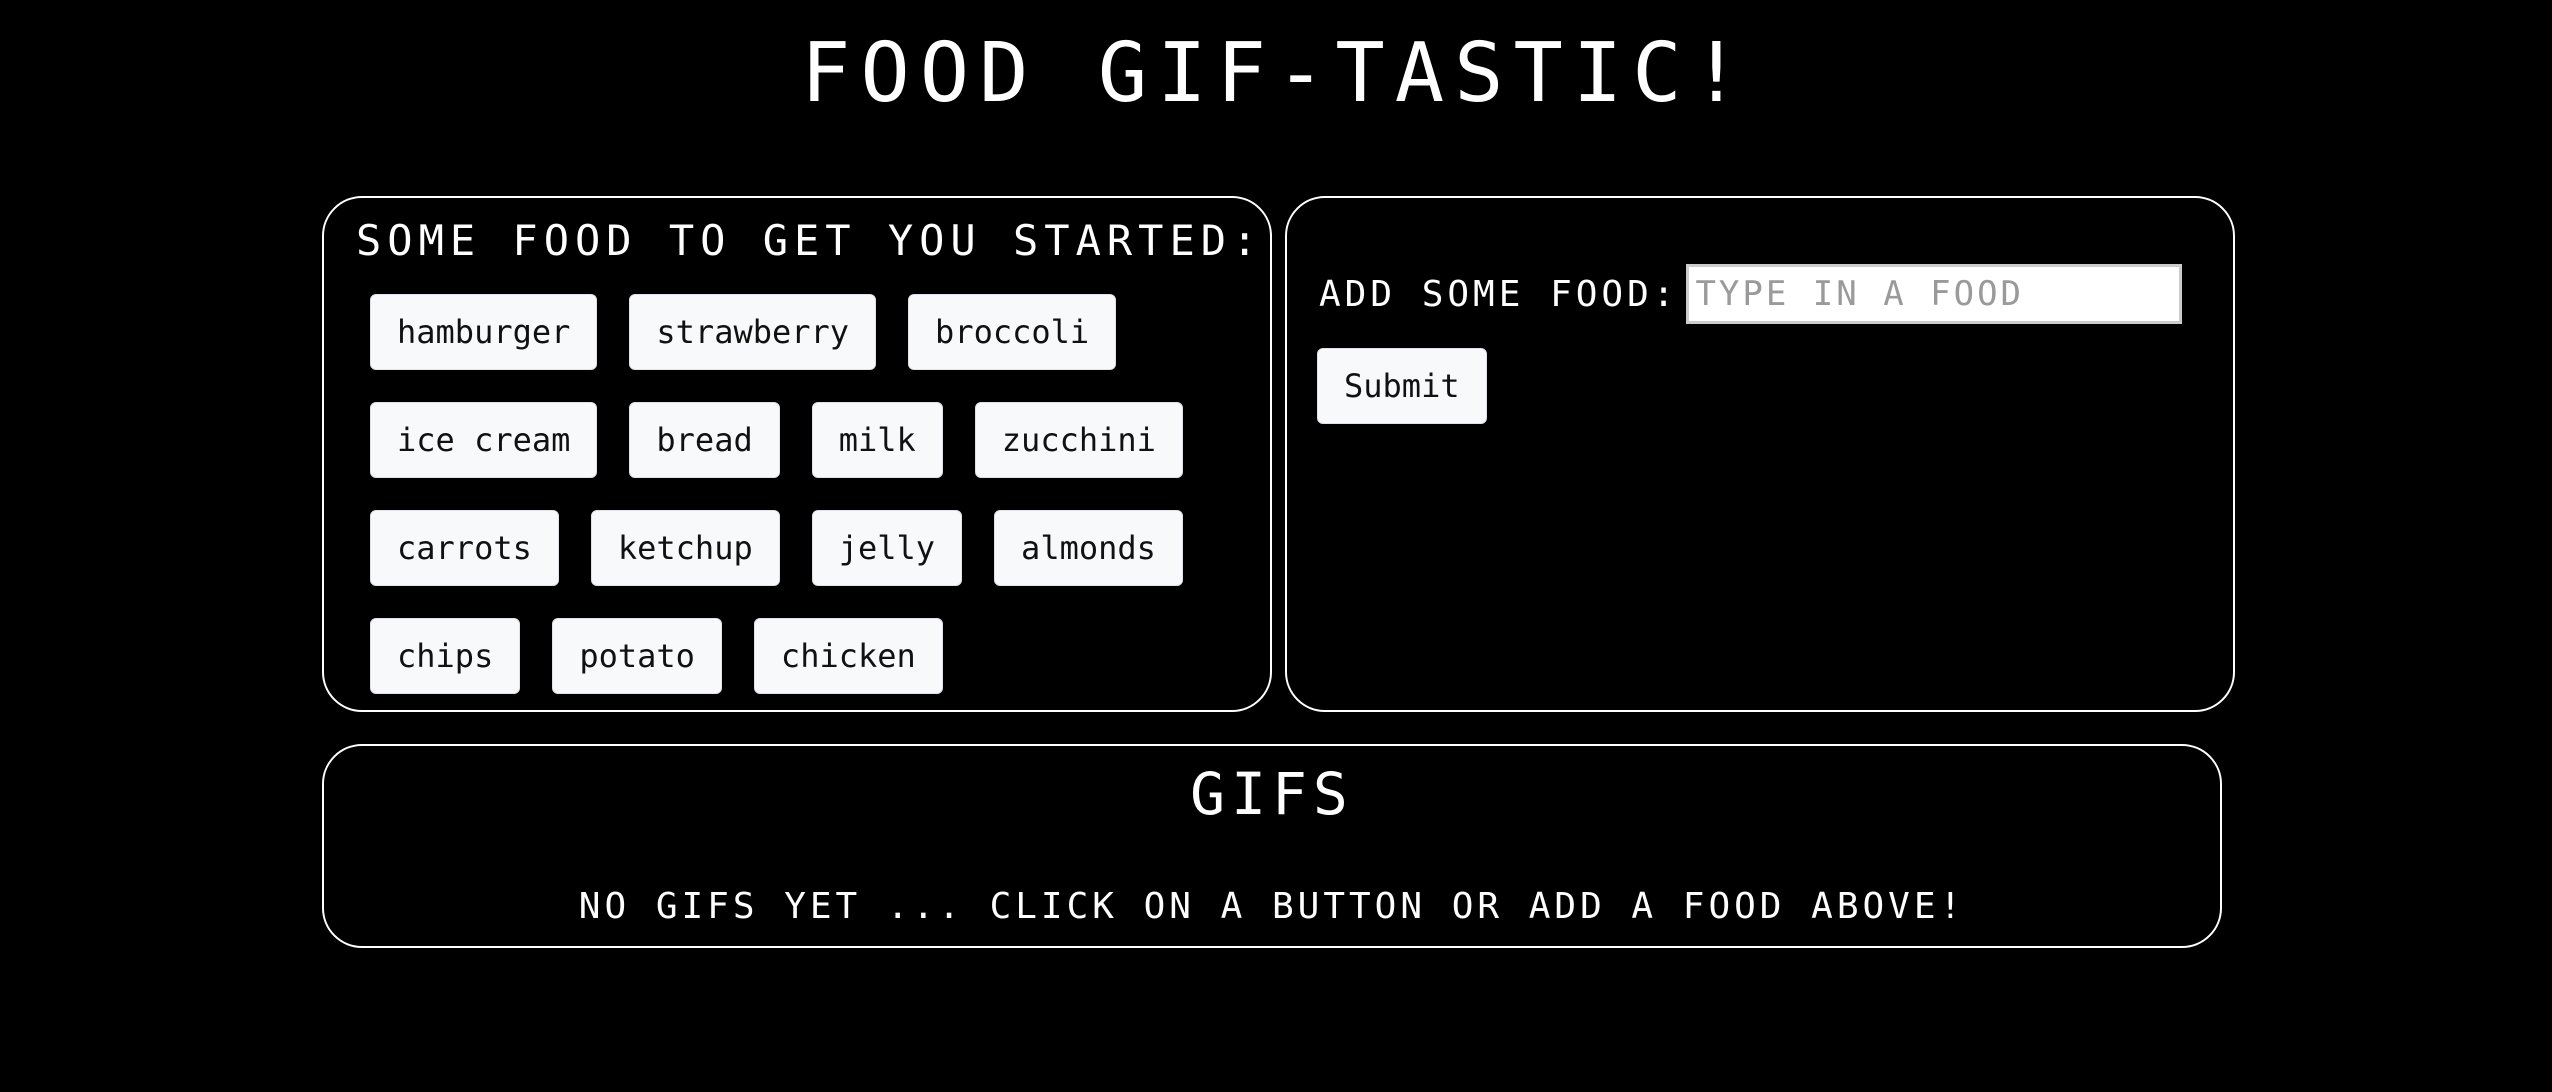  I want to click on food-button-jelly: jelly, so click(887, 548).